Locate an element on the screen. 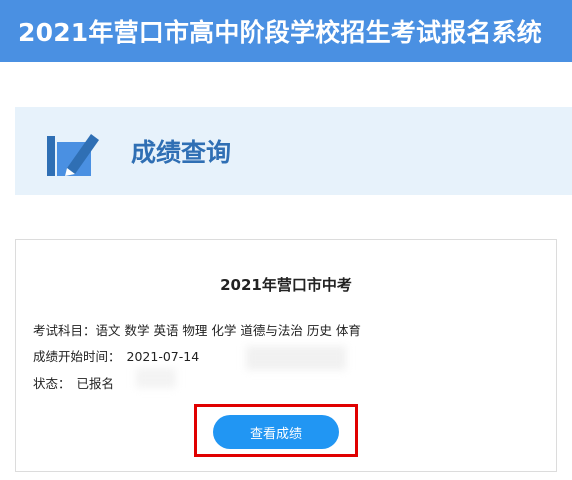  start-time-value: 2021-07-14 is located at coordinates (163, 356).